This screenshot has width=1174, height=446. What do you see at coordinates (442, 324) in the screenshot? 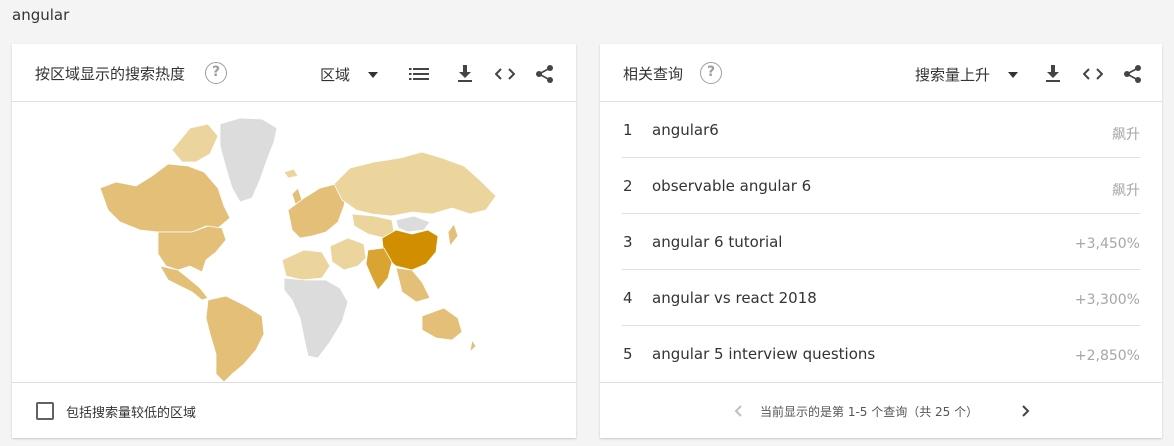
I see `map-region-australia` at bounding box center [442, 324].